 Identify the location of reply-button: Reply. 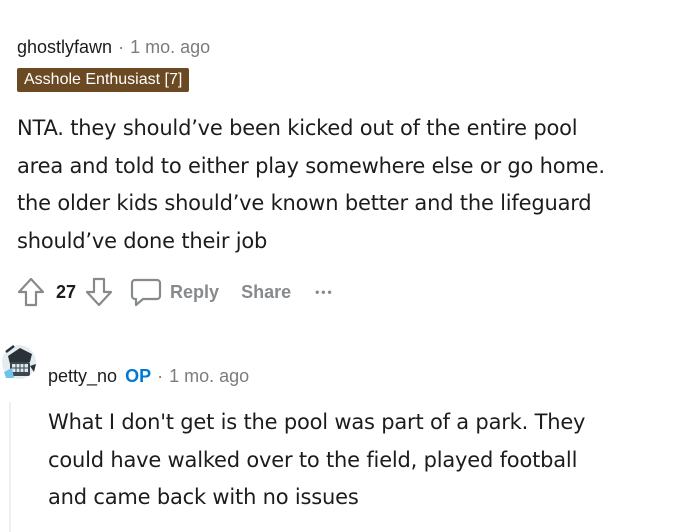
(174, 292).